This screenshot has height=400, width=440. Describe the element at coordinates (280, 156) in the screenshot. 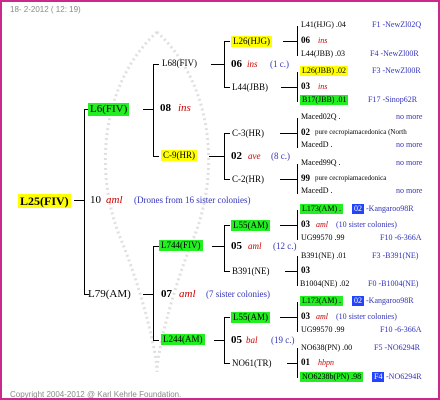

I see `sd-note: (8 c.)` at that location.